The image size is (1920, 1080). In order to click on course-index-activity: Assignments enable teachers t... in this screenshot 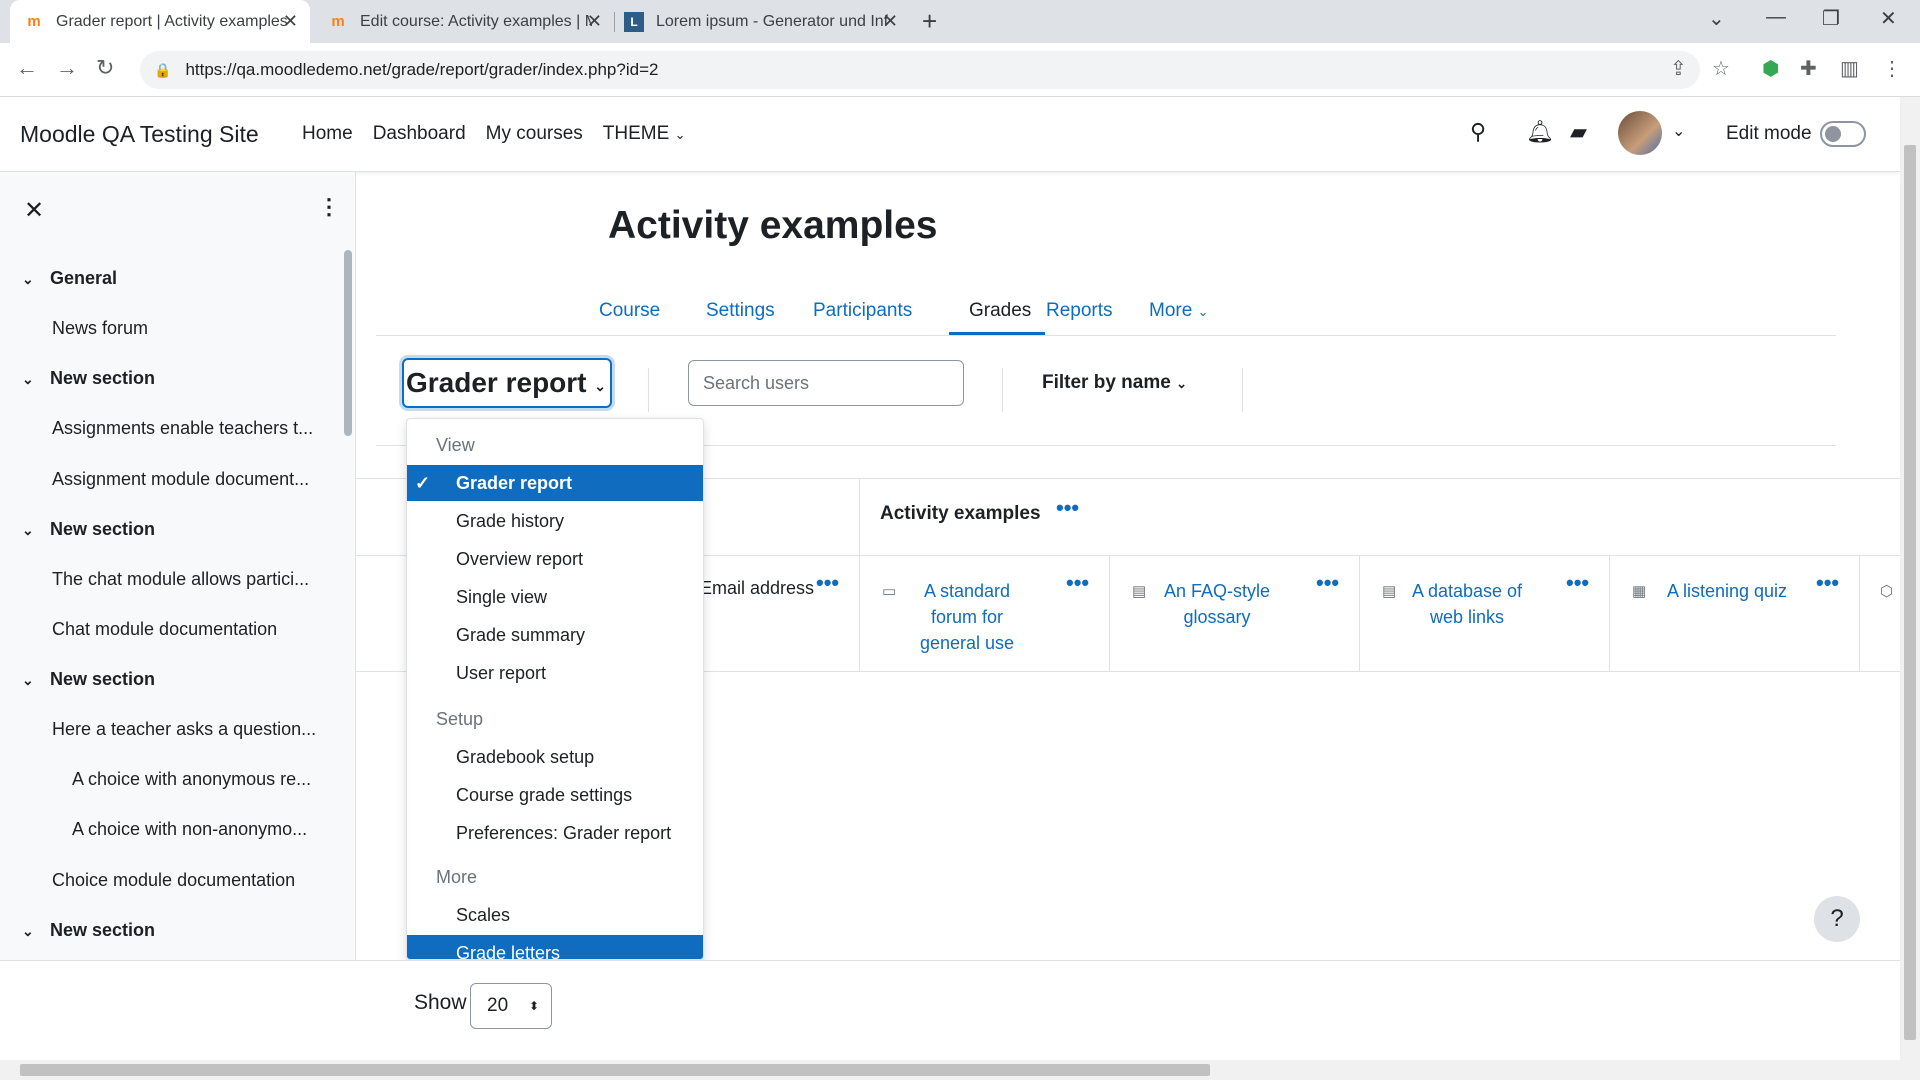, I will do `click(188, 428)`.